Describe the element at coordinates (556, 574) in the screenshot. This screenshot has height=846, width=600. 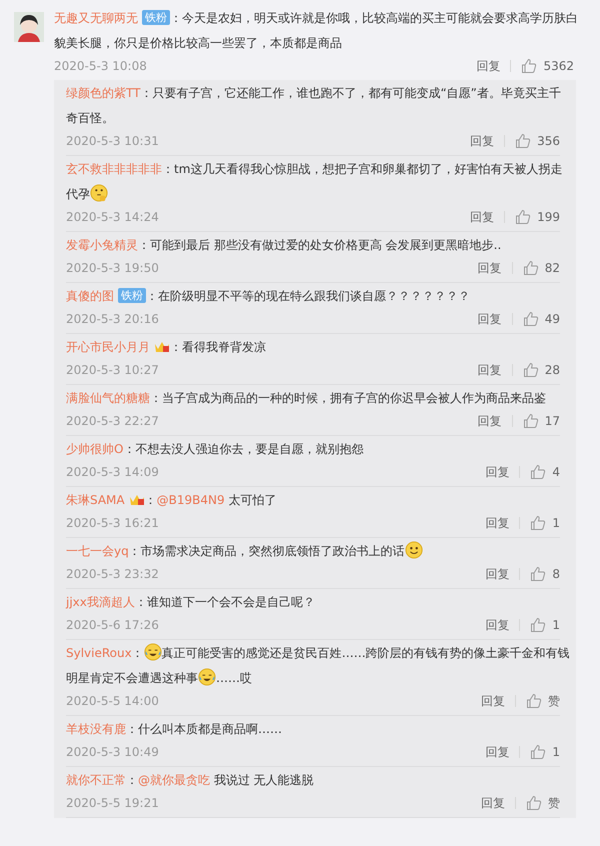
I see `like-count: 8` at that location.